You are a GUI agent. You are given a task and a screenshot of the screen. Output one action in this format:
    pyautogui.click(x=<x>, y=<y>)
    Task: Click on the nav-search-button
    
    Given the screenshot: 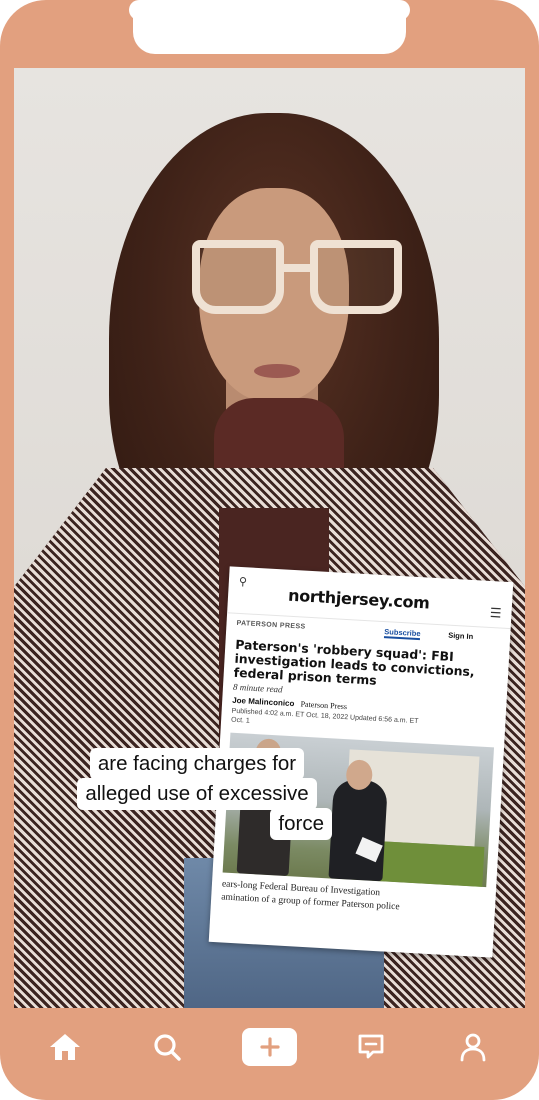 What is the action you would take?
    pyautogui.click(x=167, y=1047)
    